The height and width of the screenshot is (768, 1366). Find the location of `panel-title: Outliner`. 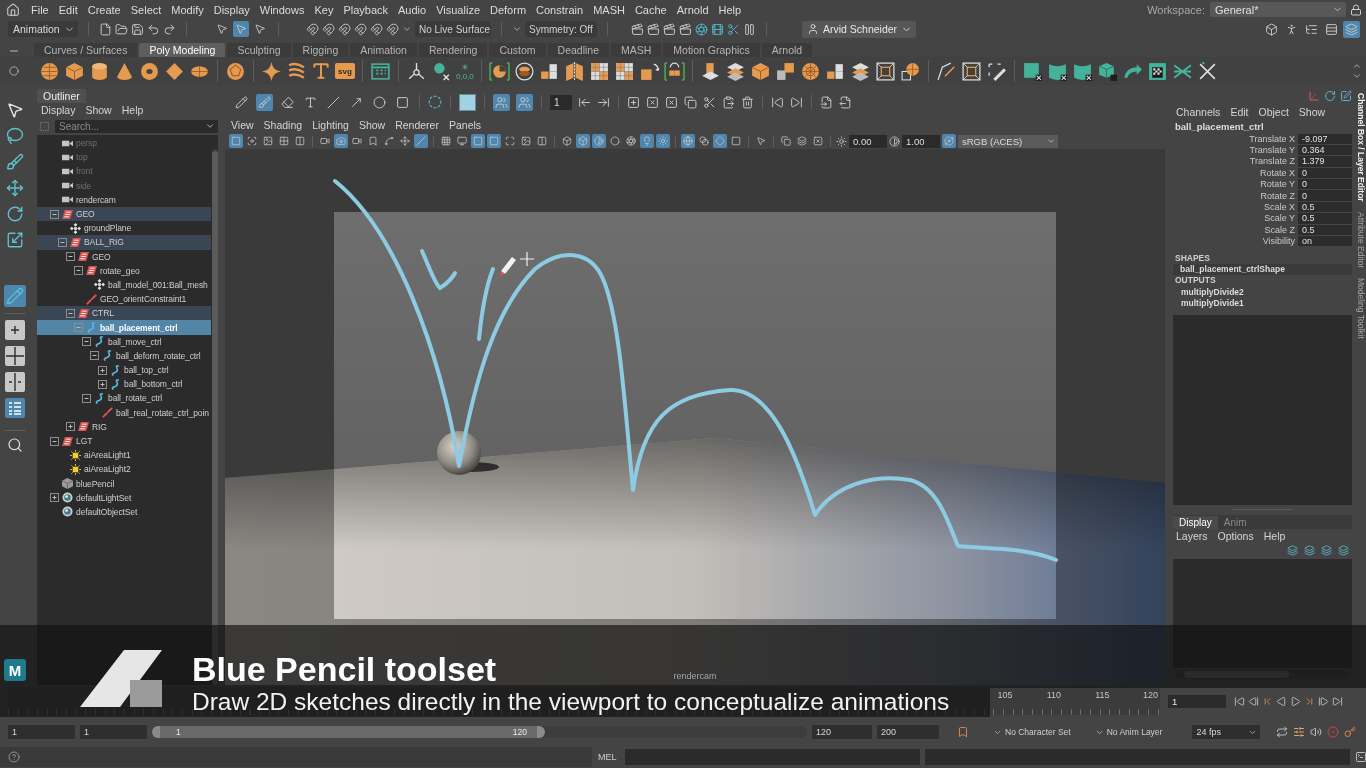

panel-title: Outliner is located at coordinates (61, 96).